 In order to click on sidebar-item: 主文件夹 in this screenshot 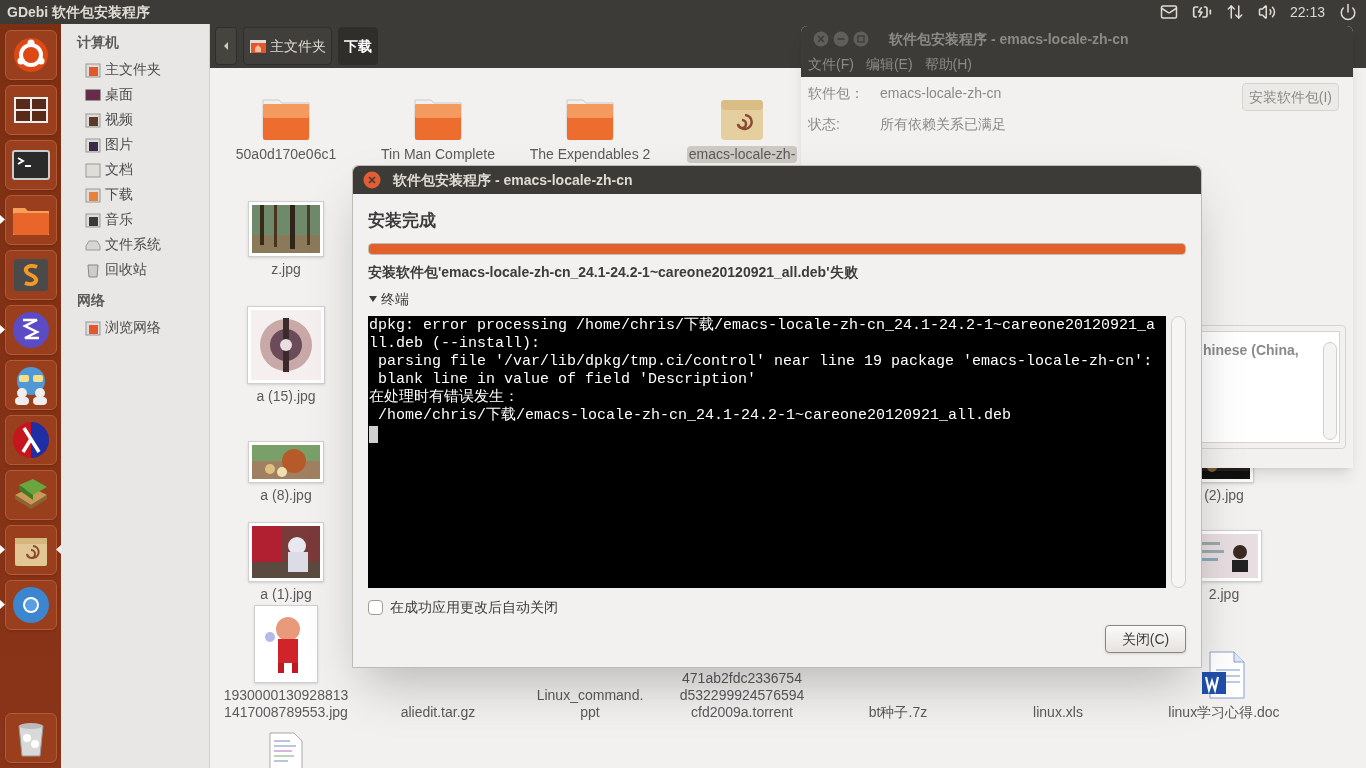, I will do `click(135, 69)`.